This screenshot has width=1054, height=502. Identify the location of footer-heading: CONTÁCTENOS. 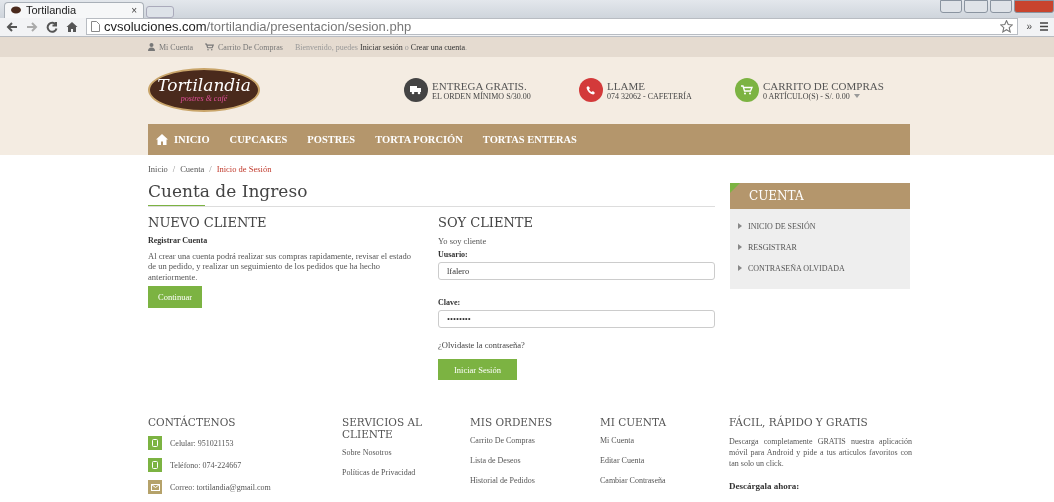
(192, 422).